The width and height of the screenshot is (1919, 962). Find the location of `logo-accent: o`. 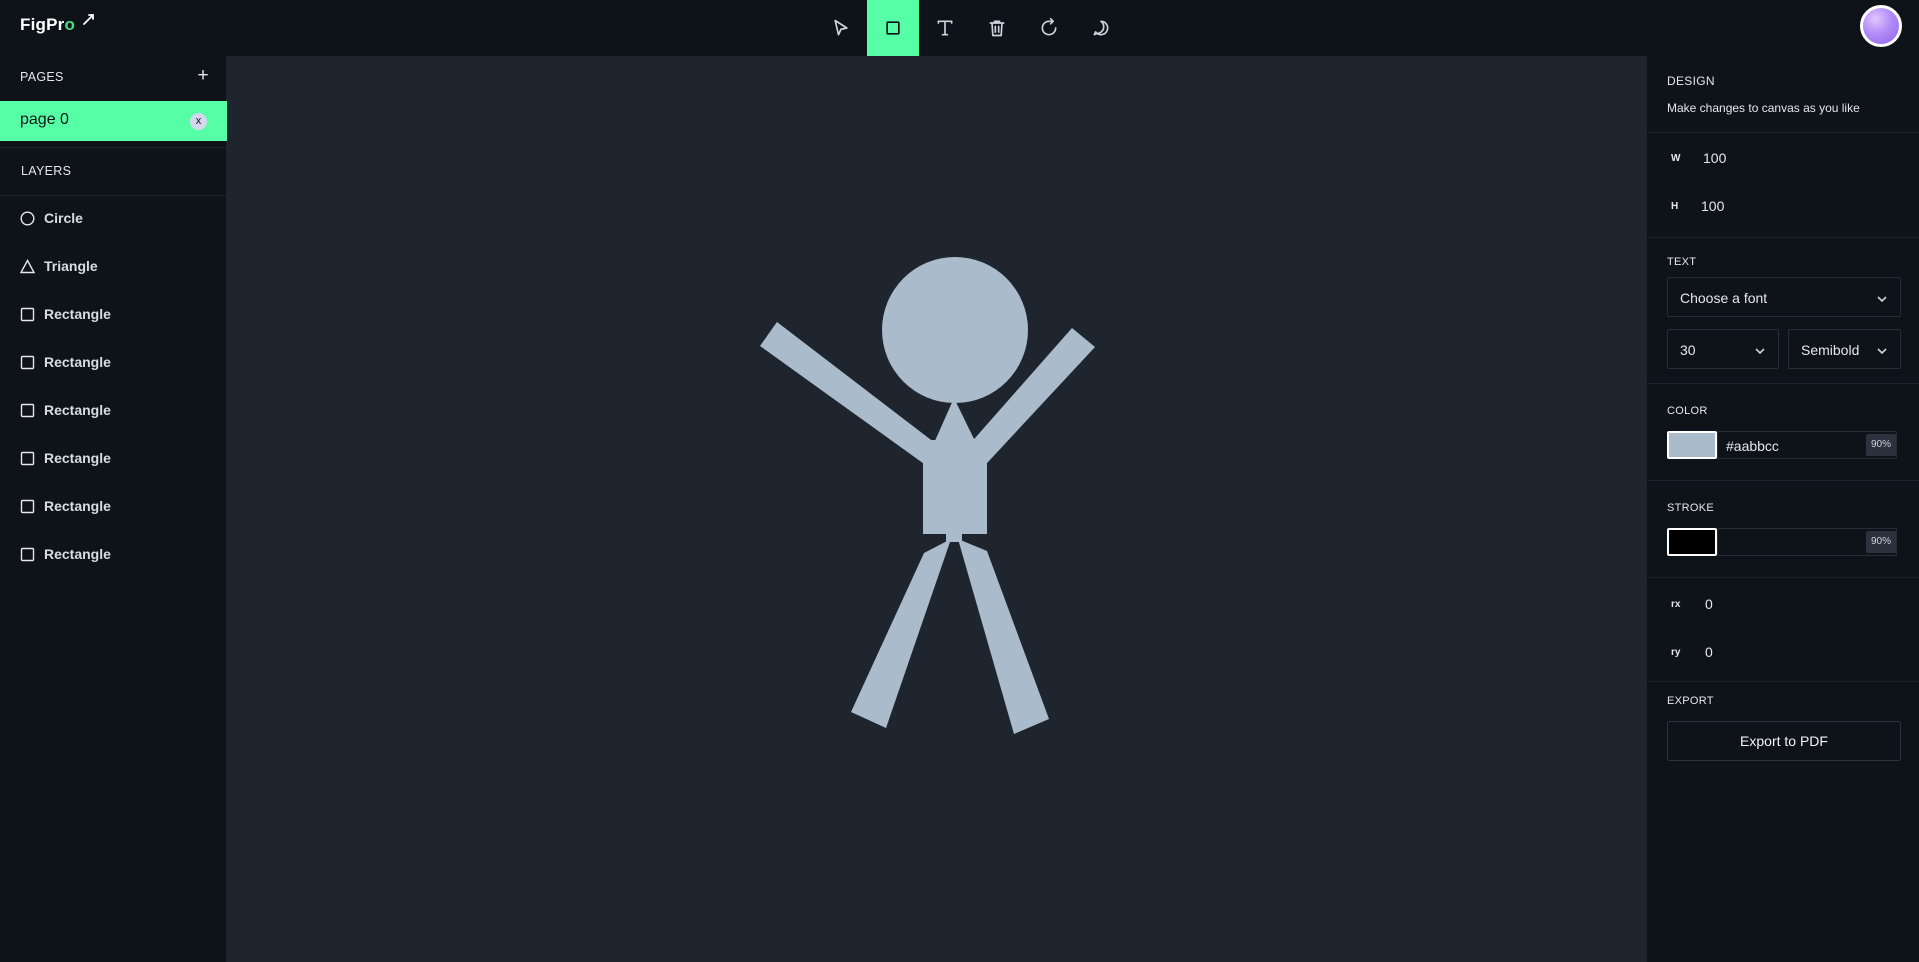

logo-accent: o is located at coordinates (70, 24).